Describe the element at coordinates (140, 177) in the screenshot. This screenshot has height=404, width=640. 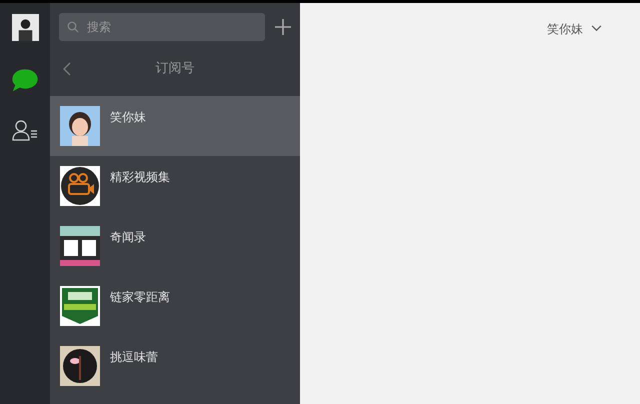
I see `subscription-name: 精彩视频集` at that location.